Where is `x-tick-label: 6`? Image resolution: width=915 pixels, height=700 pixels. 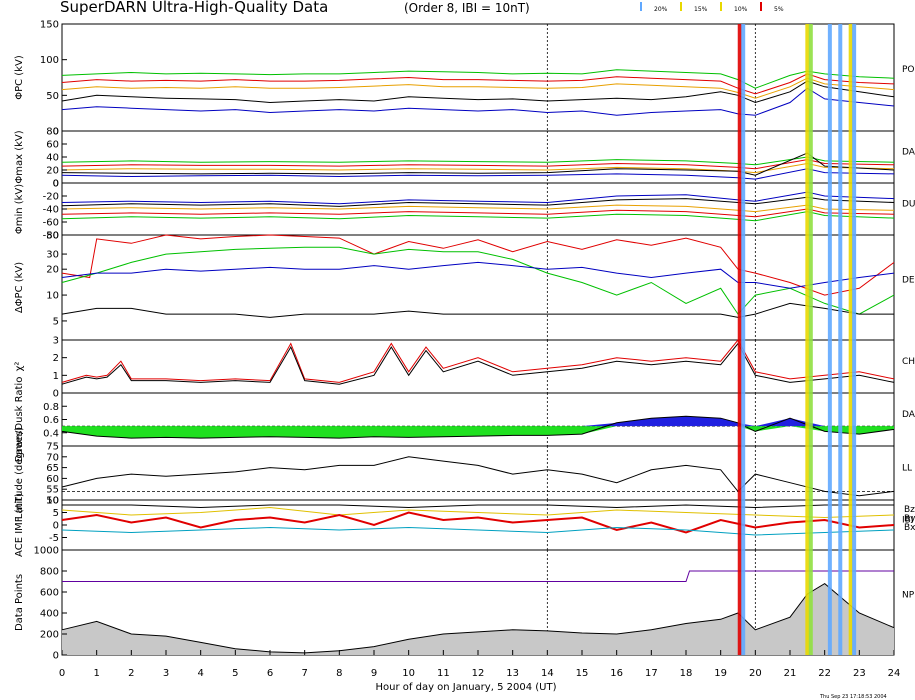
x-tick-label: 6 is located at coordinates (270, 673).